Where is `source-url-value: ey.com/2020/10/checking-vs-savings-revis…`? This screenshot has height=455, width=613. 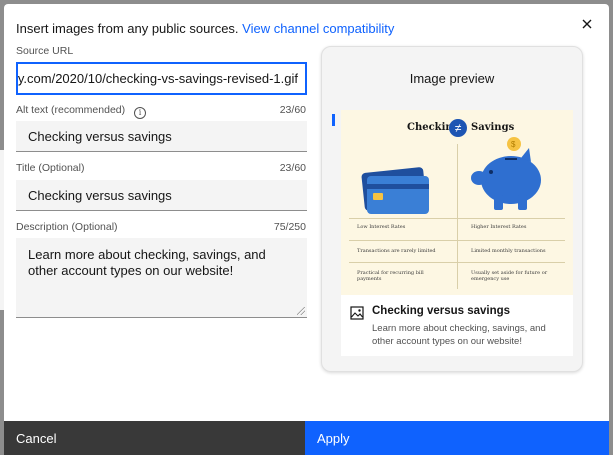
source-url-value: ey.com/2020/10/checking-vs-savings-revis… is located at coordinates (157, 78).